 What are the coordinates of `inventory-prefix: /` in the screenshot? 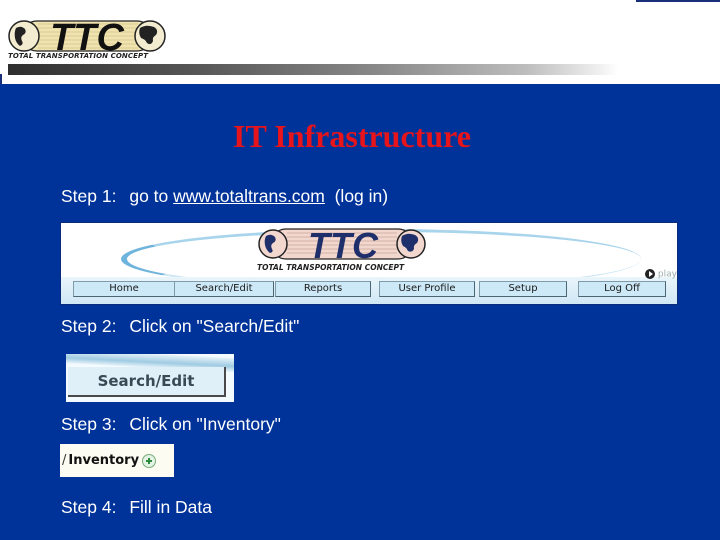 It's located at (64, 460).